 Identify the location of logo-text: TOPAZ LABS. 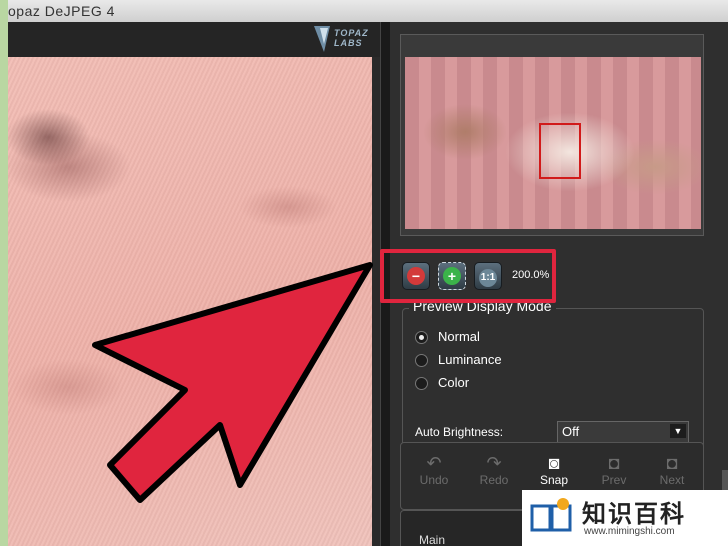
(351, 38).